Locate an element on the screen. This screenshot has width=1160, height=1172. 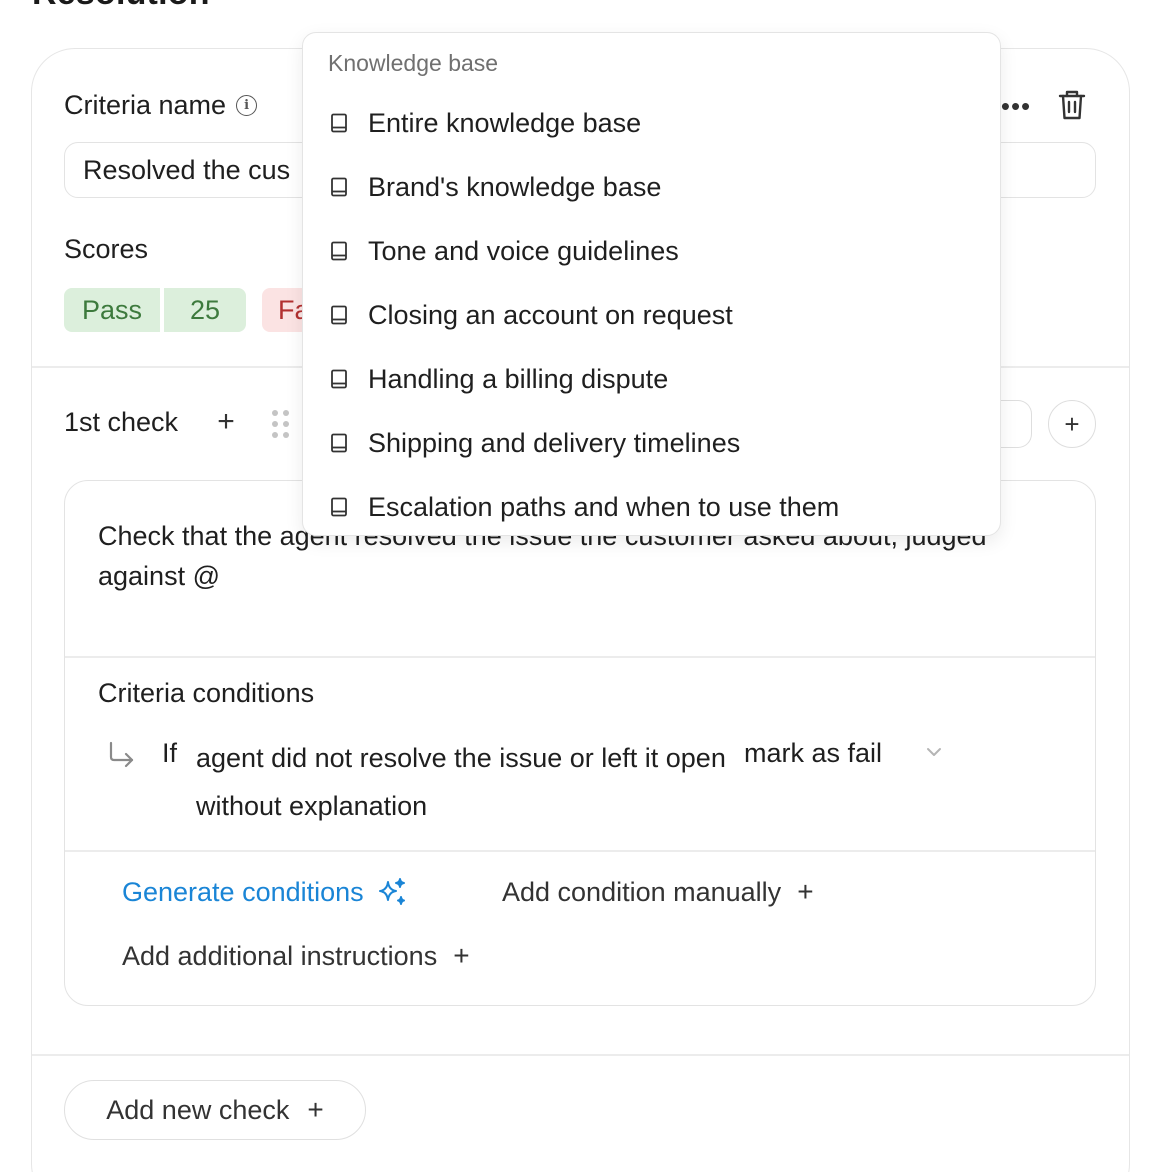
add-new-check-label: Add new check is located at coordinates (198, 1109).